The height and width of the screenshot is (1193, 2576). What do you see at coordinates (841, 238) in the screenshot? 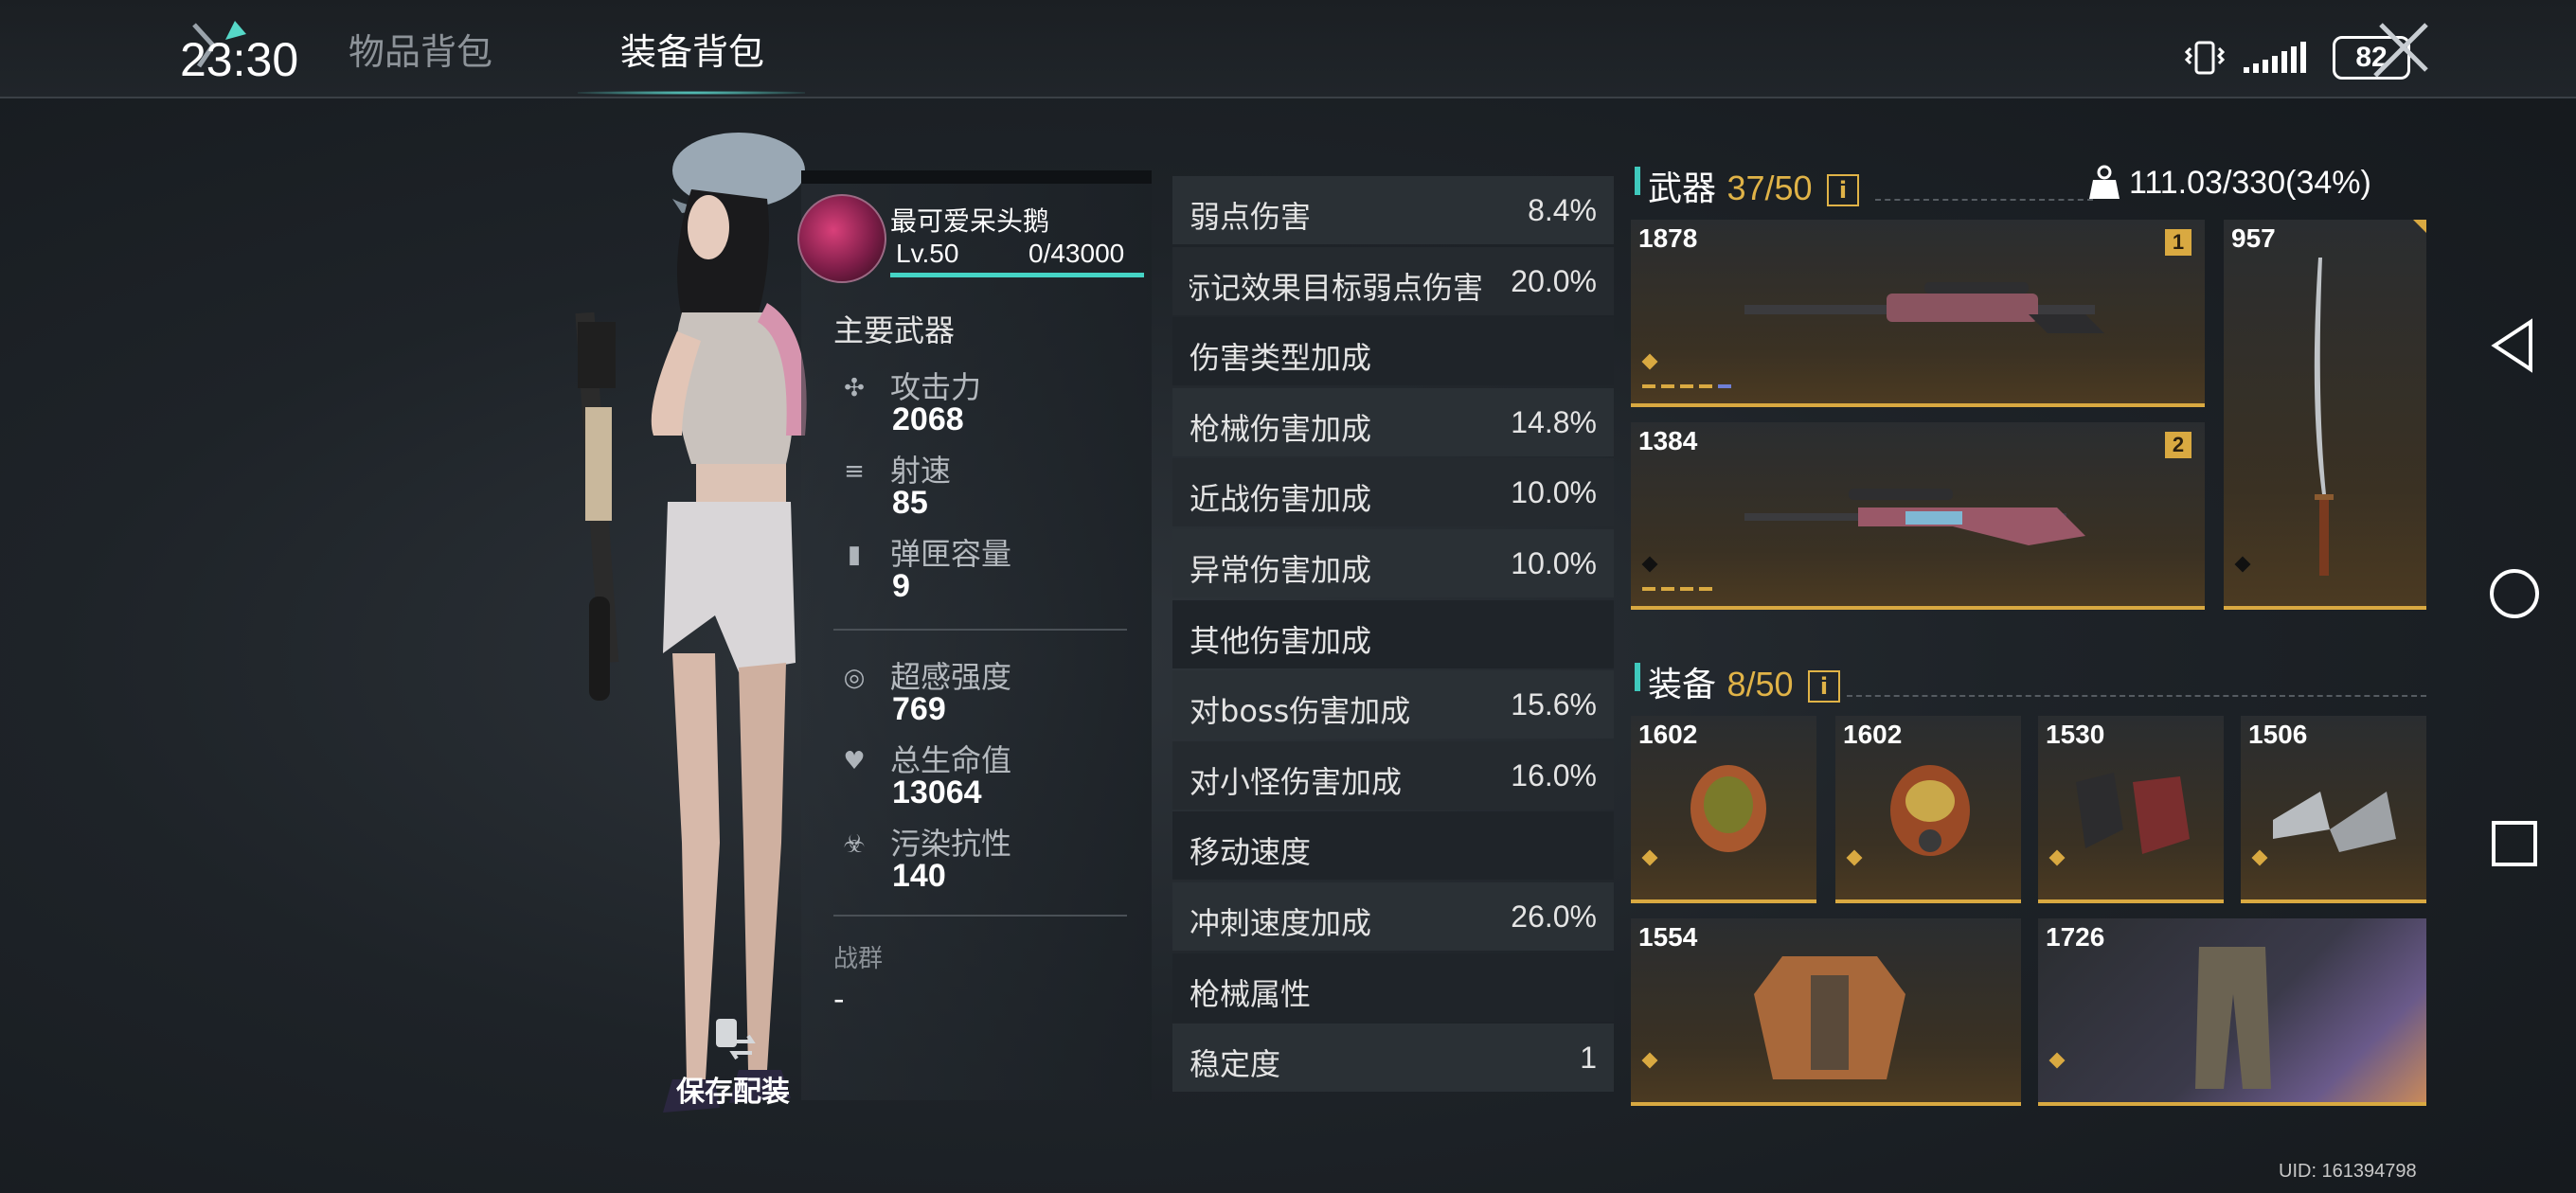
I see `player-avatar` at bounding box center [841, 238].